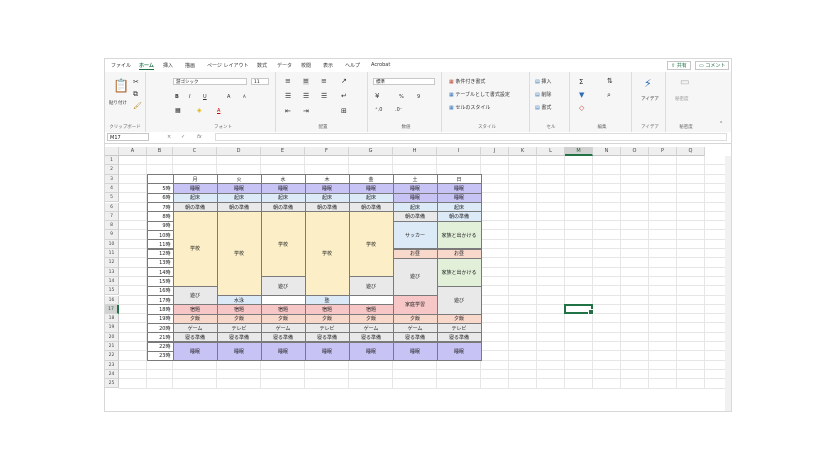 This screenshot has width=834, height=470. I want to click on select-all-corner, so click(112, 151).